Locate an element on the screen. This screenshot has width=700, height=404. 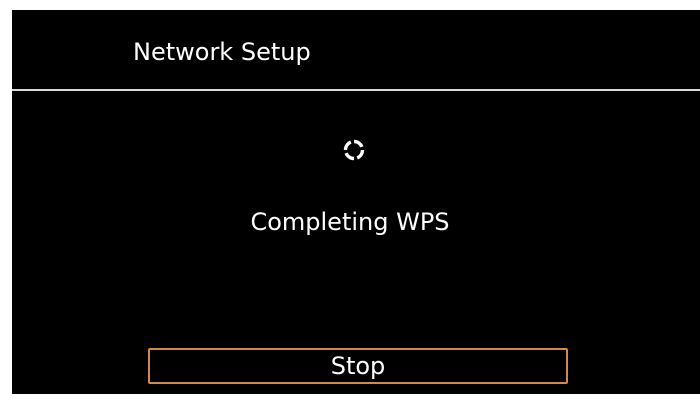
header-divider is located at coordinates (356, 90).